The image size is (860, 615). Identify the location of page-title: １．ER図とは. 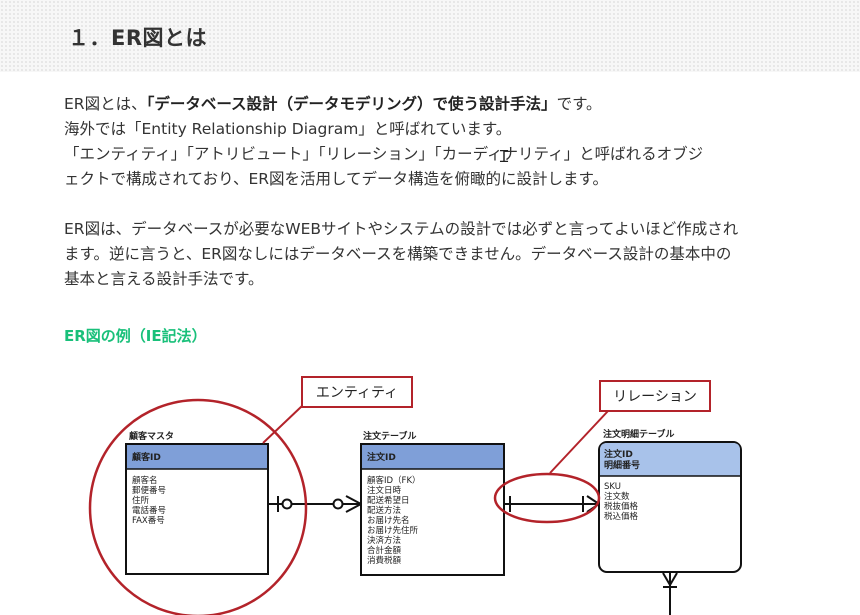
(138, 38).